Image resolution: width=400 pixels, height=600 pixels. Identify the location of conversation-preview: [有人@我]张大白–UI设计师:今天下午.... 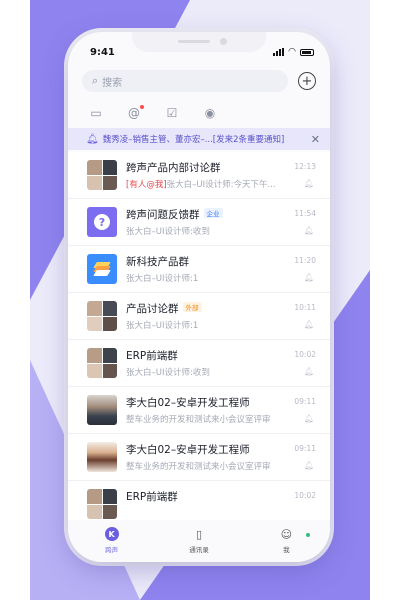
(206, 184).